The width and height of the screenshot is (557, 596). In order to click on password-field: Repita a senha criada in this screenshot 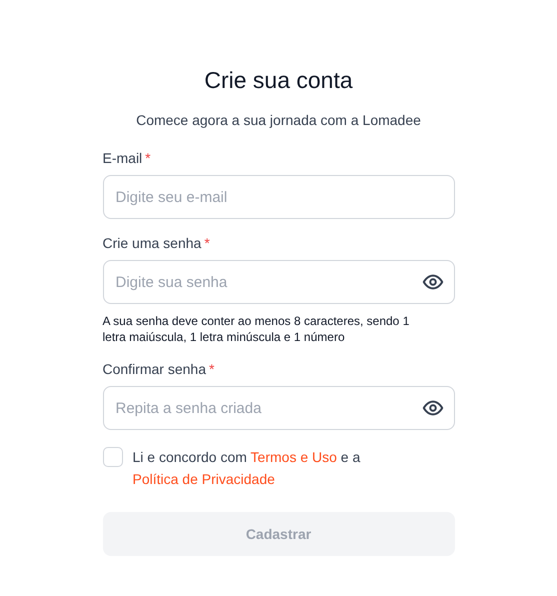, I will do `click(278, 408)`.